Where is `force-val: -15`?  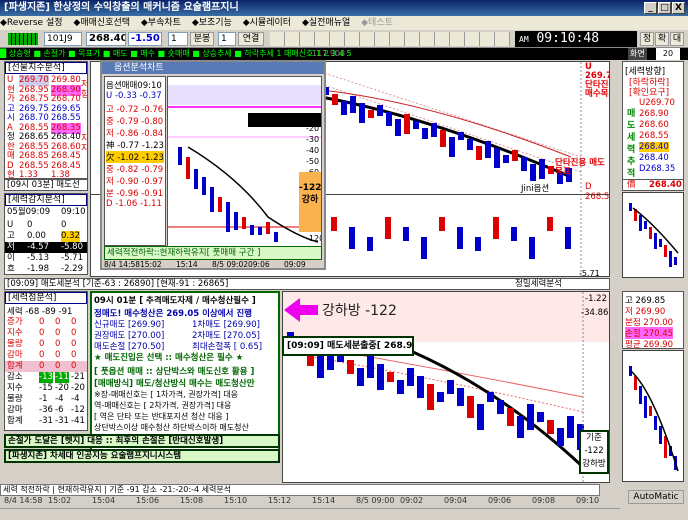 force-val: -15 is located at coordinates (46, 388).